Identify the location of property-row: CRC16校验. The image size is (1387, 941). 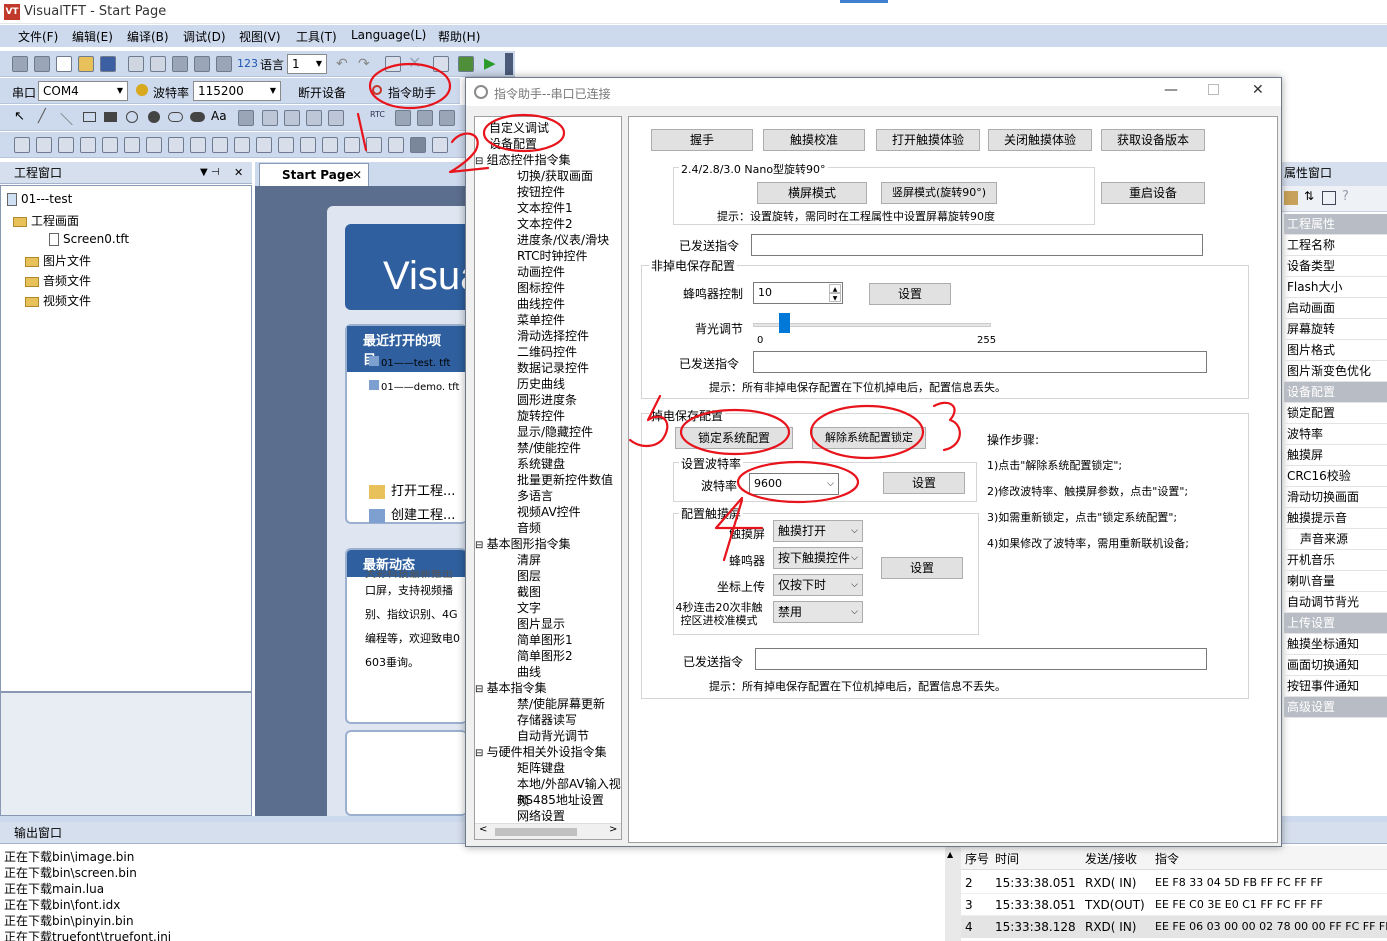
(1335, 476).